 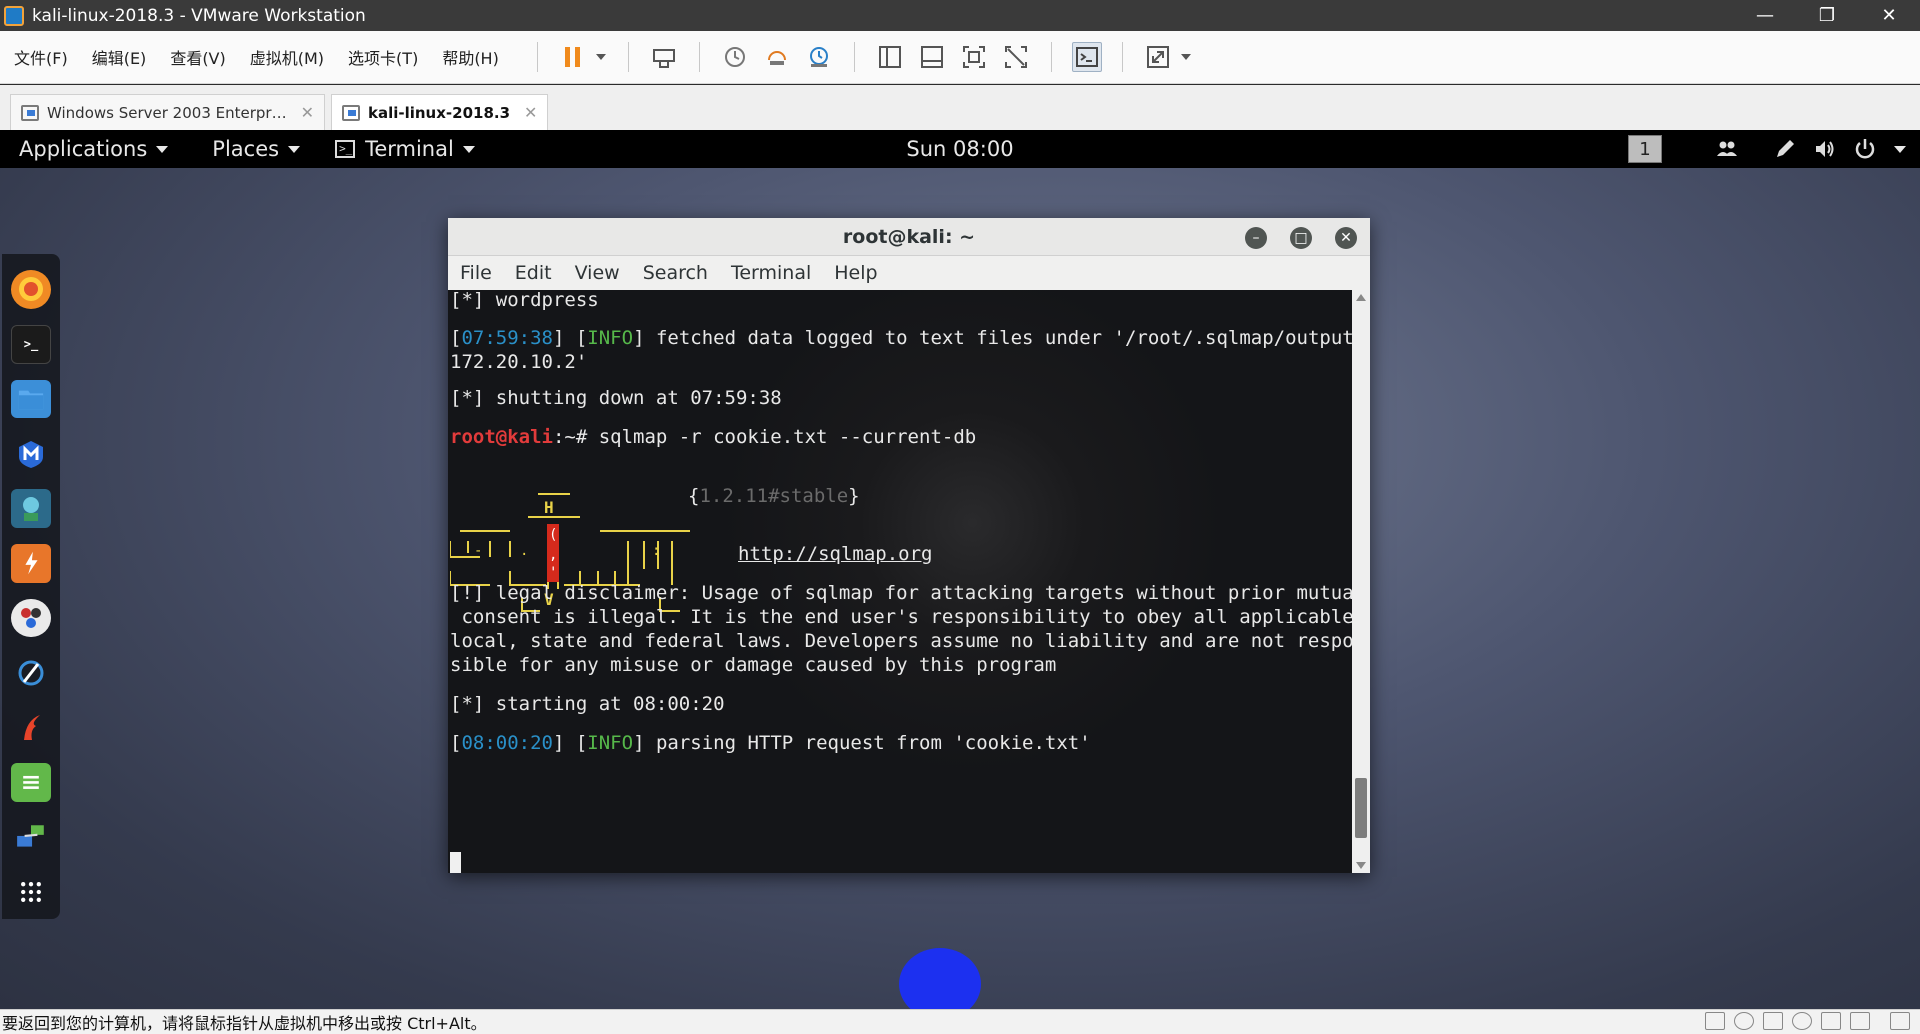 What do you see at coordinates (1715, 1021) in the screenshot?
I see `hard-disk-icon` at bounding box center [1715, 1021].